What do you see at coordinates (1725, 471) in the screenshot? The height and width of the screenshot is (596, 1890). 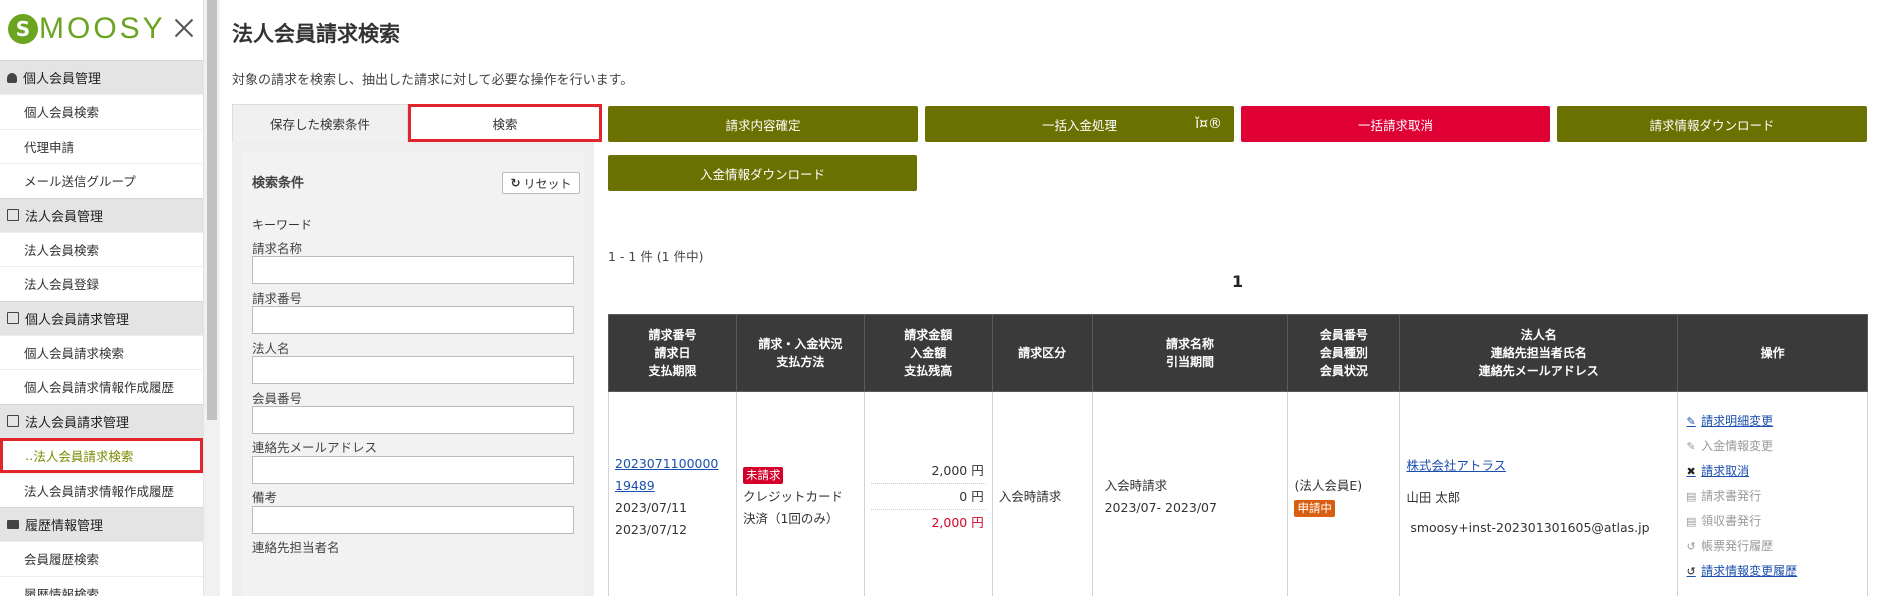 I see `op-label: 請求取消` at bounding box center [1725, 471].